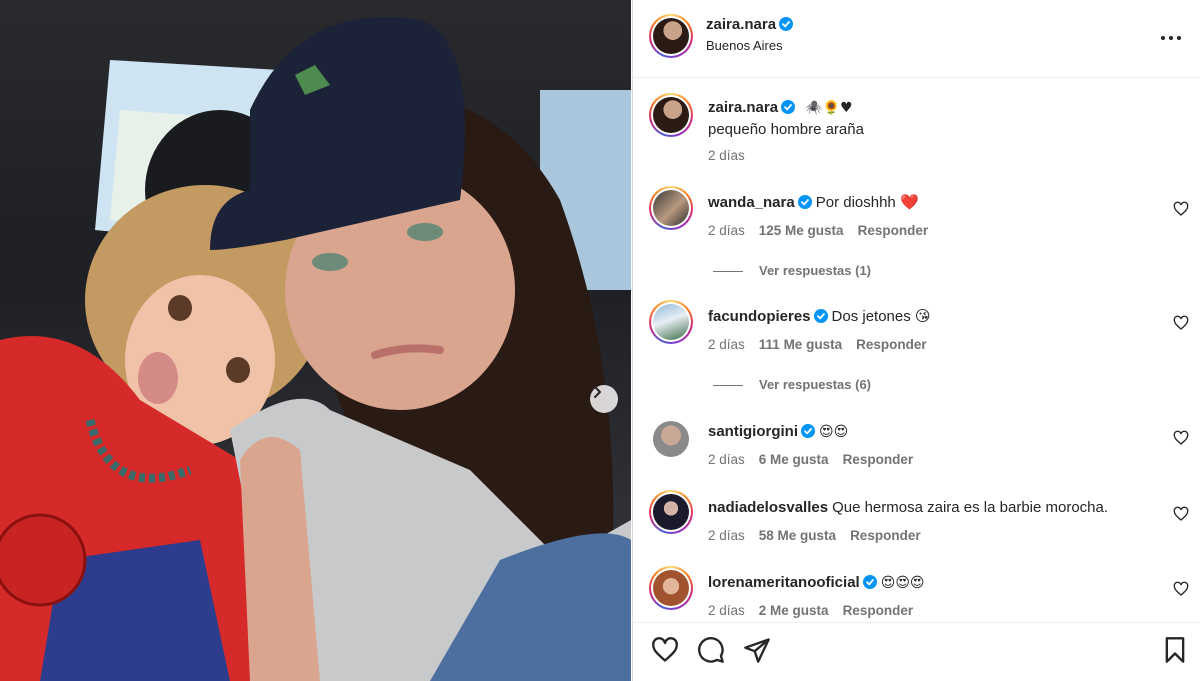 The height and width of the screenshot is (681, 1200). Describe the element at coordinates (813, 202) in the screenshot. I see `comment-text-line: wanda_nara Por dioshhh ❤️` at that location.